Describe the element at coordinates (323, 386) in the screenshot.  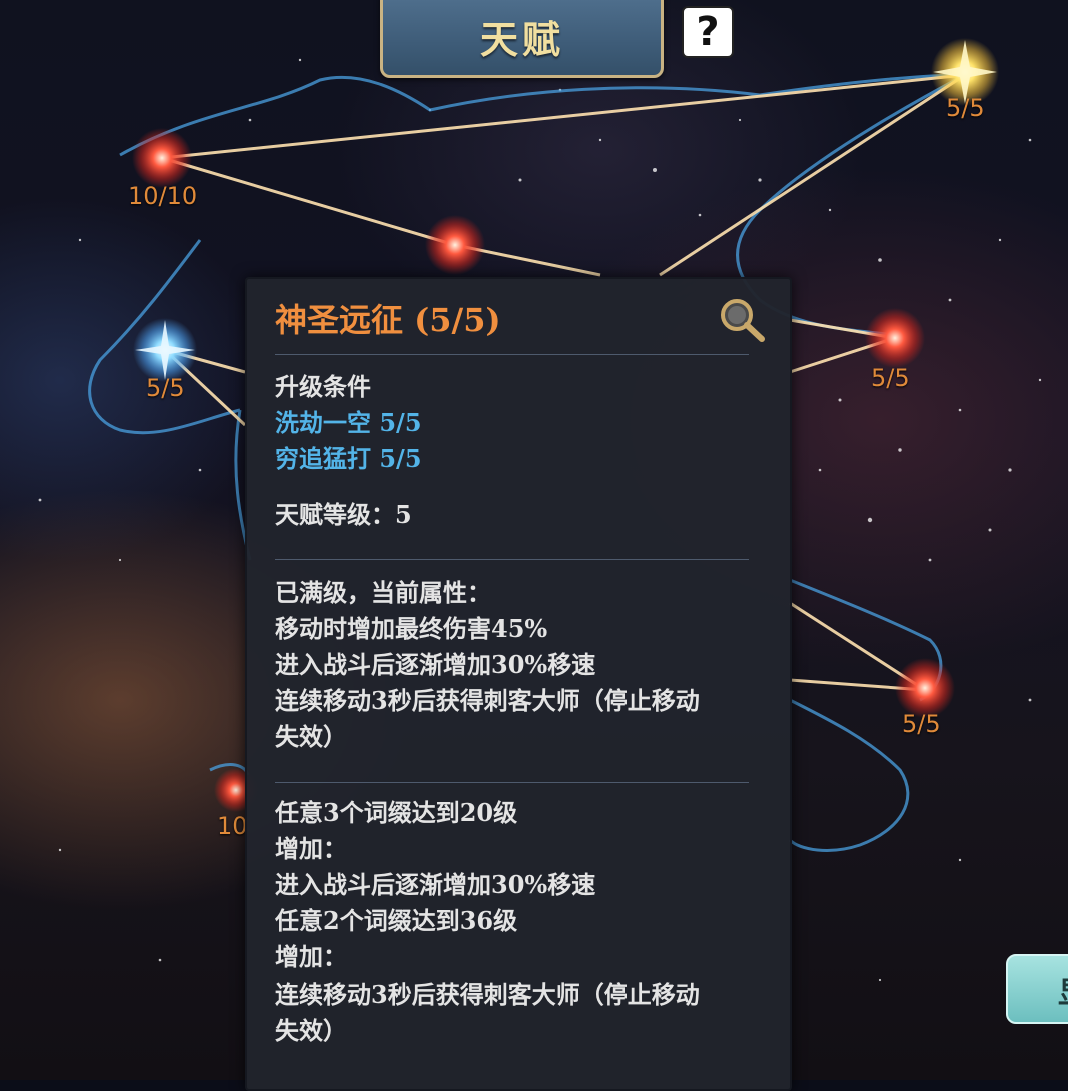
I see `upgrade-requirements-header: 升级条件` at that location.